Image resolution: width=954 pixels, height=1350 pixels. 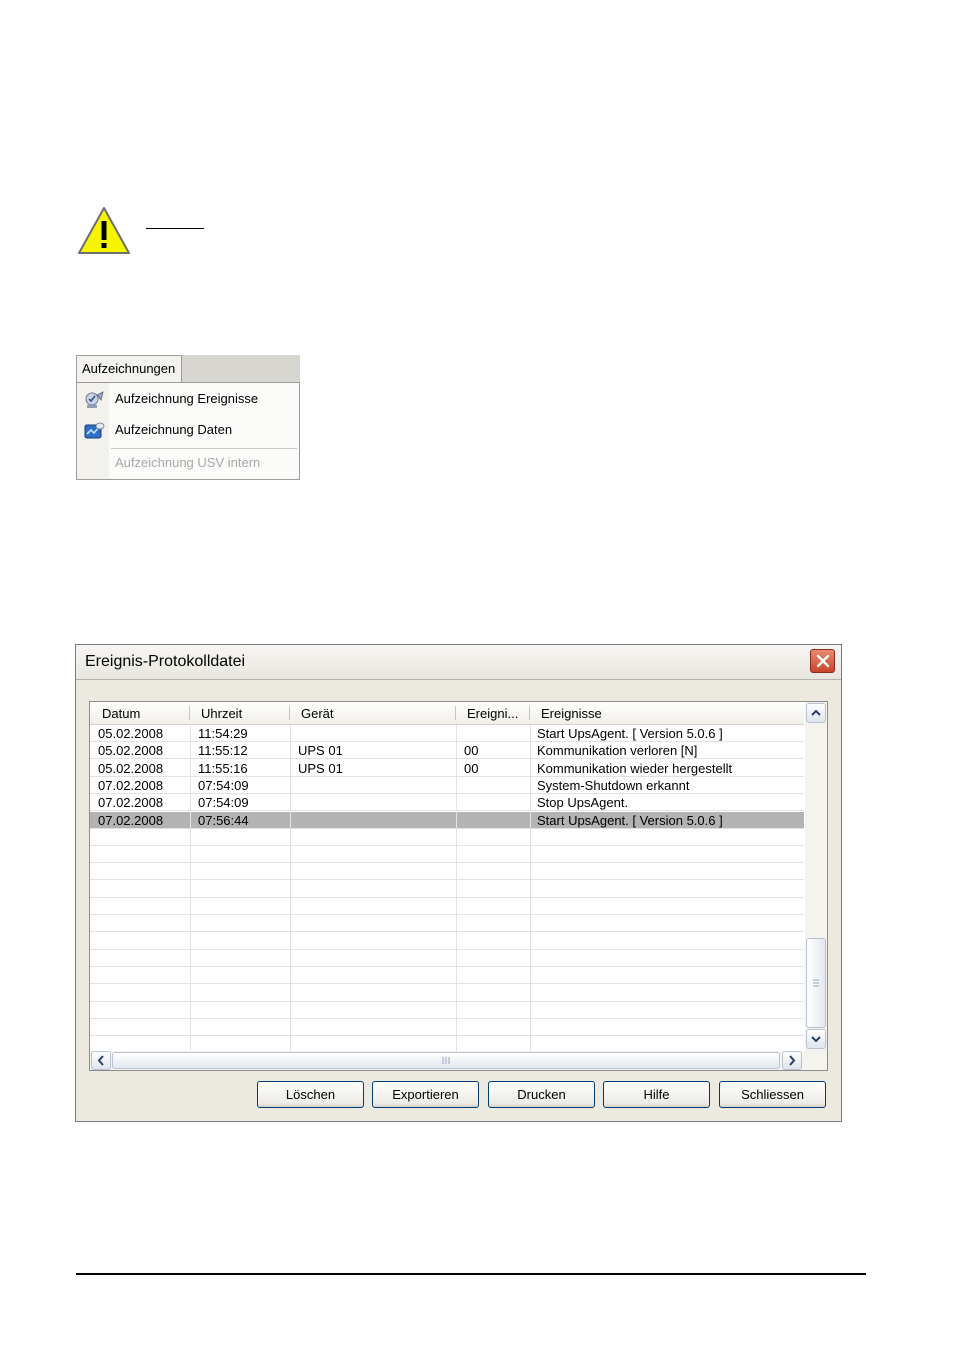 What do you see at coordinates (223, 820) in the screenshot?
I see `table-cell-uhrzeit: 07:56:44` at bounding box center [223, 820].